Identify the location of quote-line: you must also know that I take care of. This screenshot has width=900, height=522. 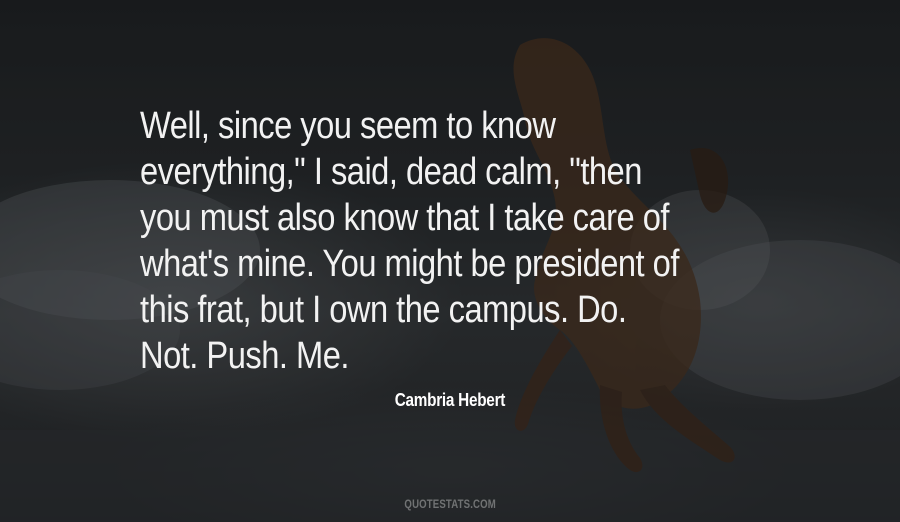
(404, 218).